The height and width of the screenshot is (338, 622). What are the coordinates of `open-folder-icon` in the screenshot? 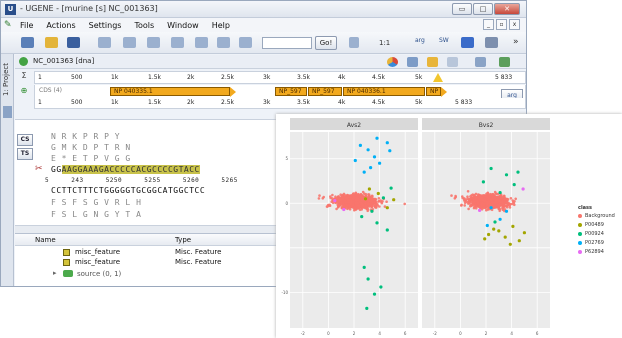 It's located at (51, 42).